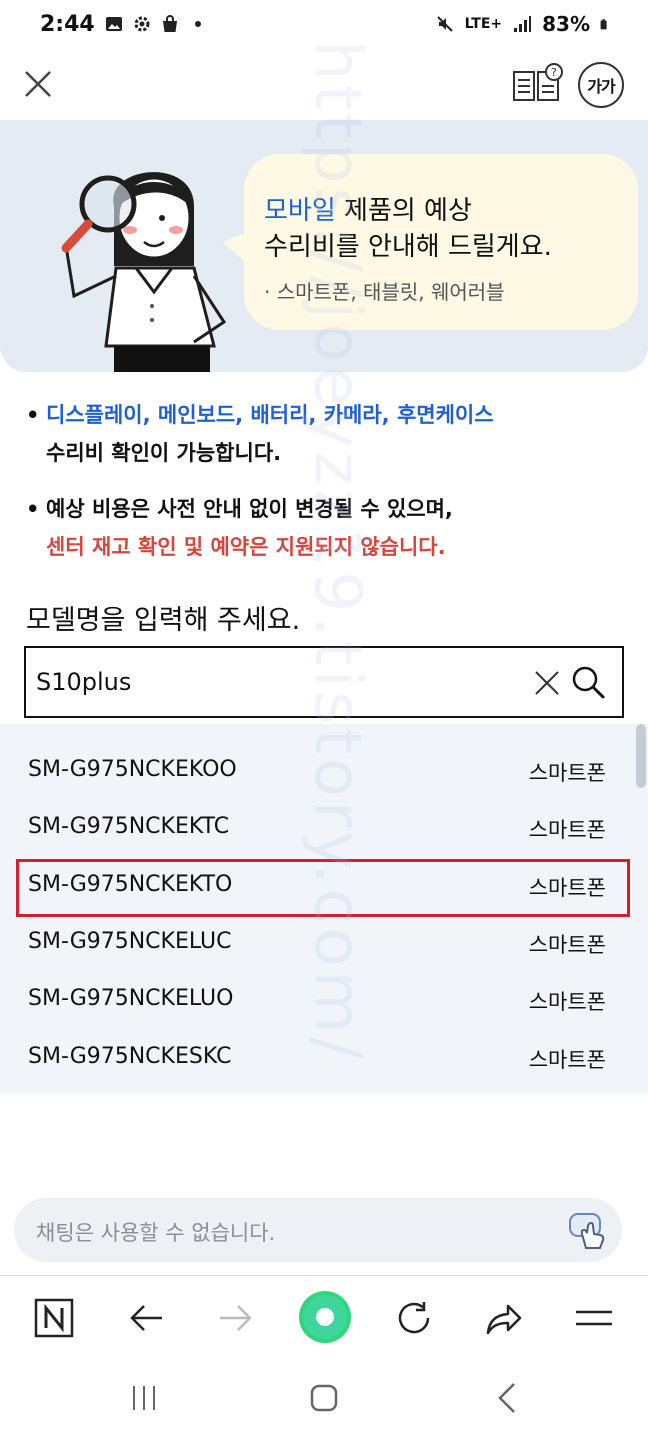 The width and height of the screenshot is (648, 1440). Describe the element at coordinates (594, 1318) in the screenshot. I see `menu-icon` at that location.